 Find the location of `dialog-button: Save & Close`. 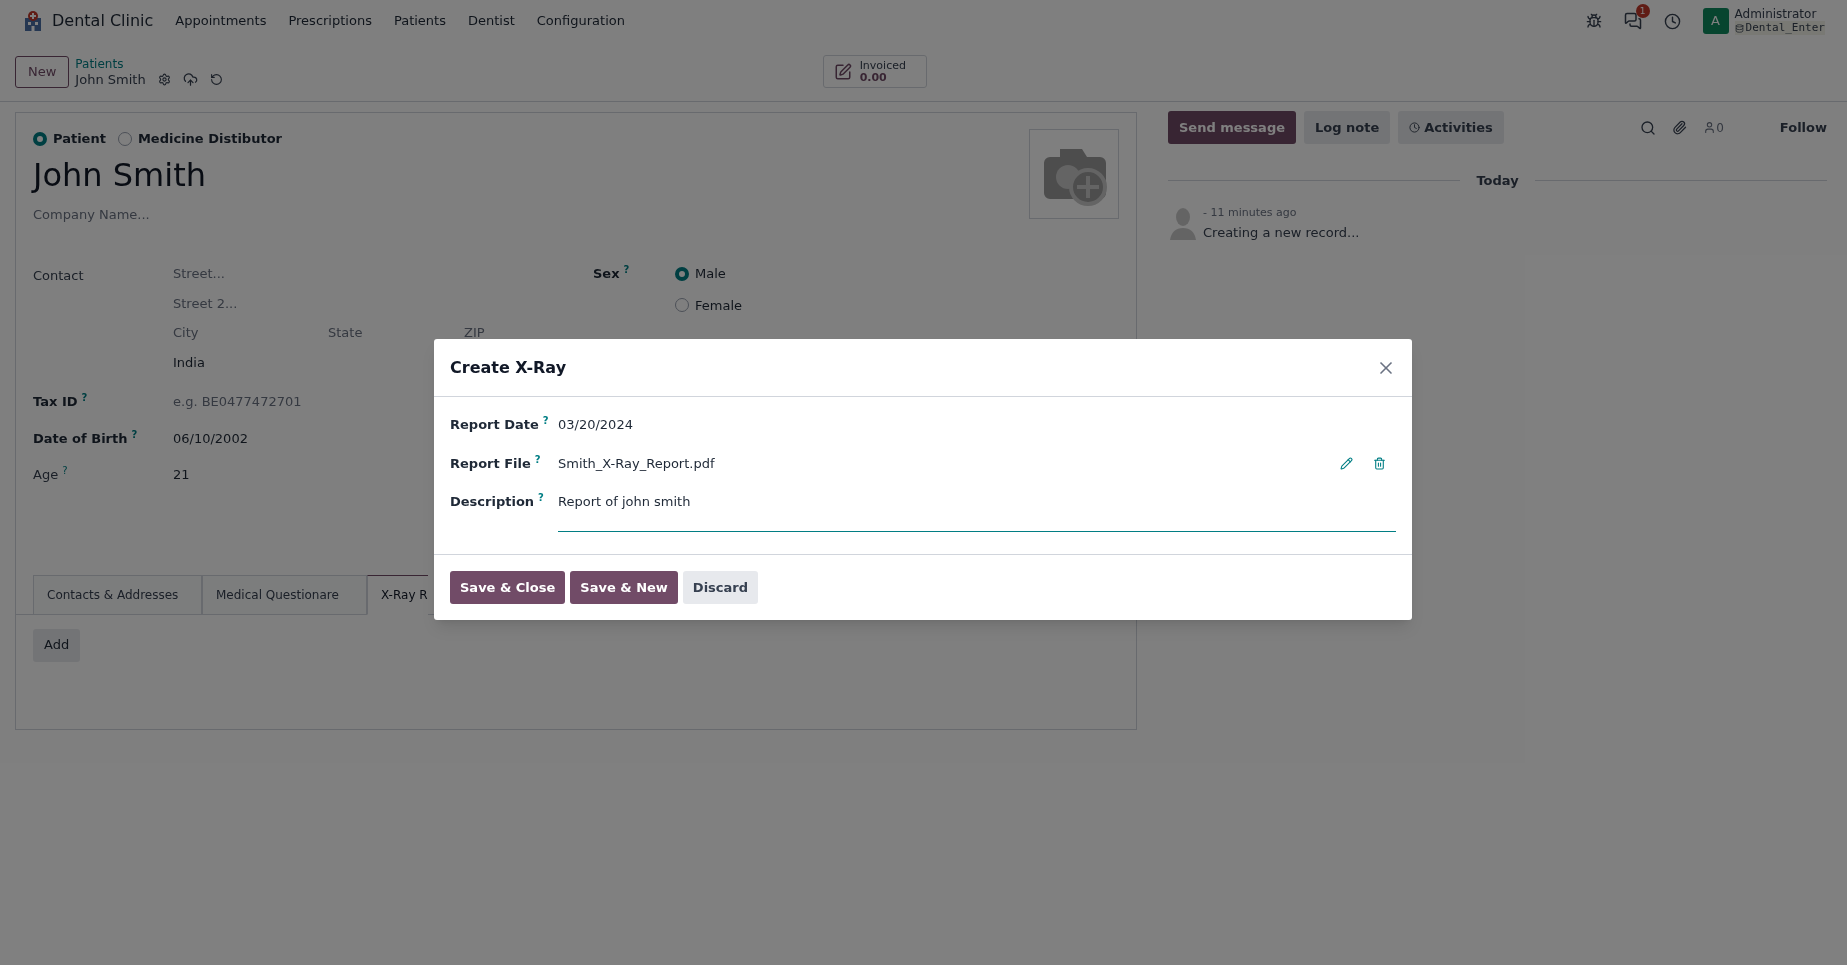

dialog-button: Save & Close is located at coordinates (508, 587).